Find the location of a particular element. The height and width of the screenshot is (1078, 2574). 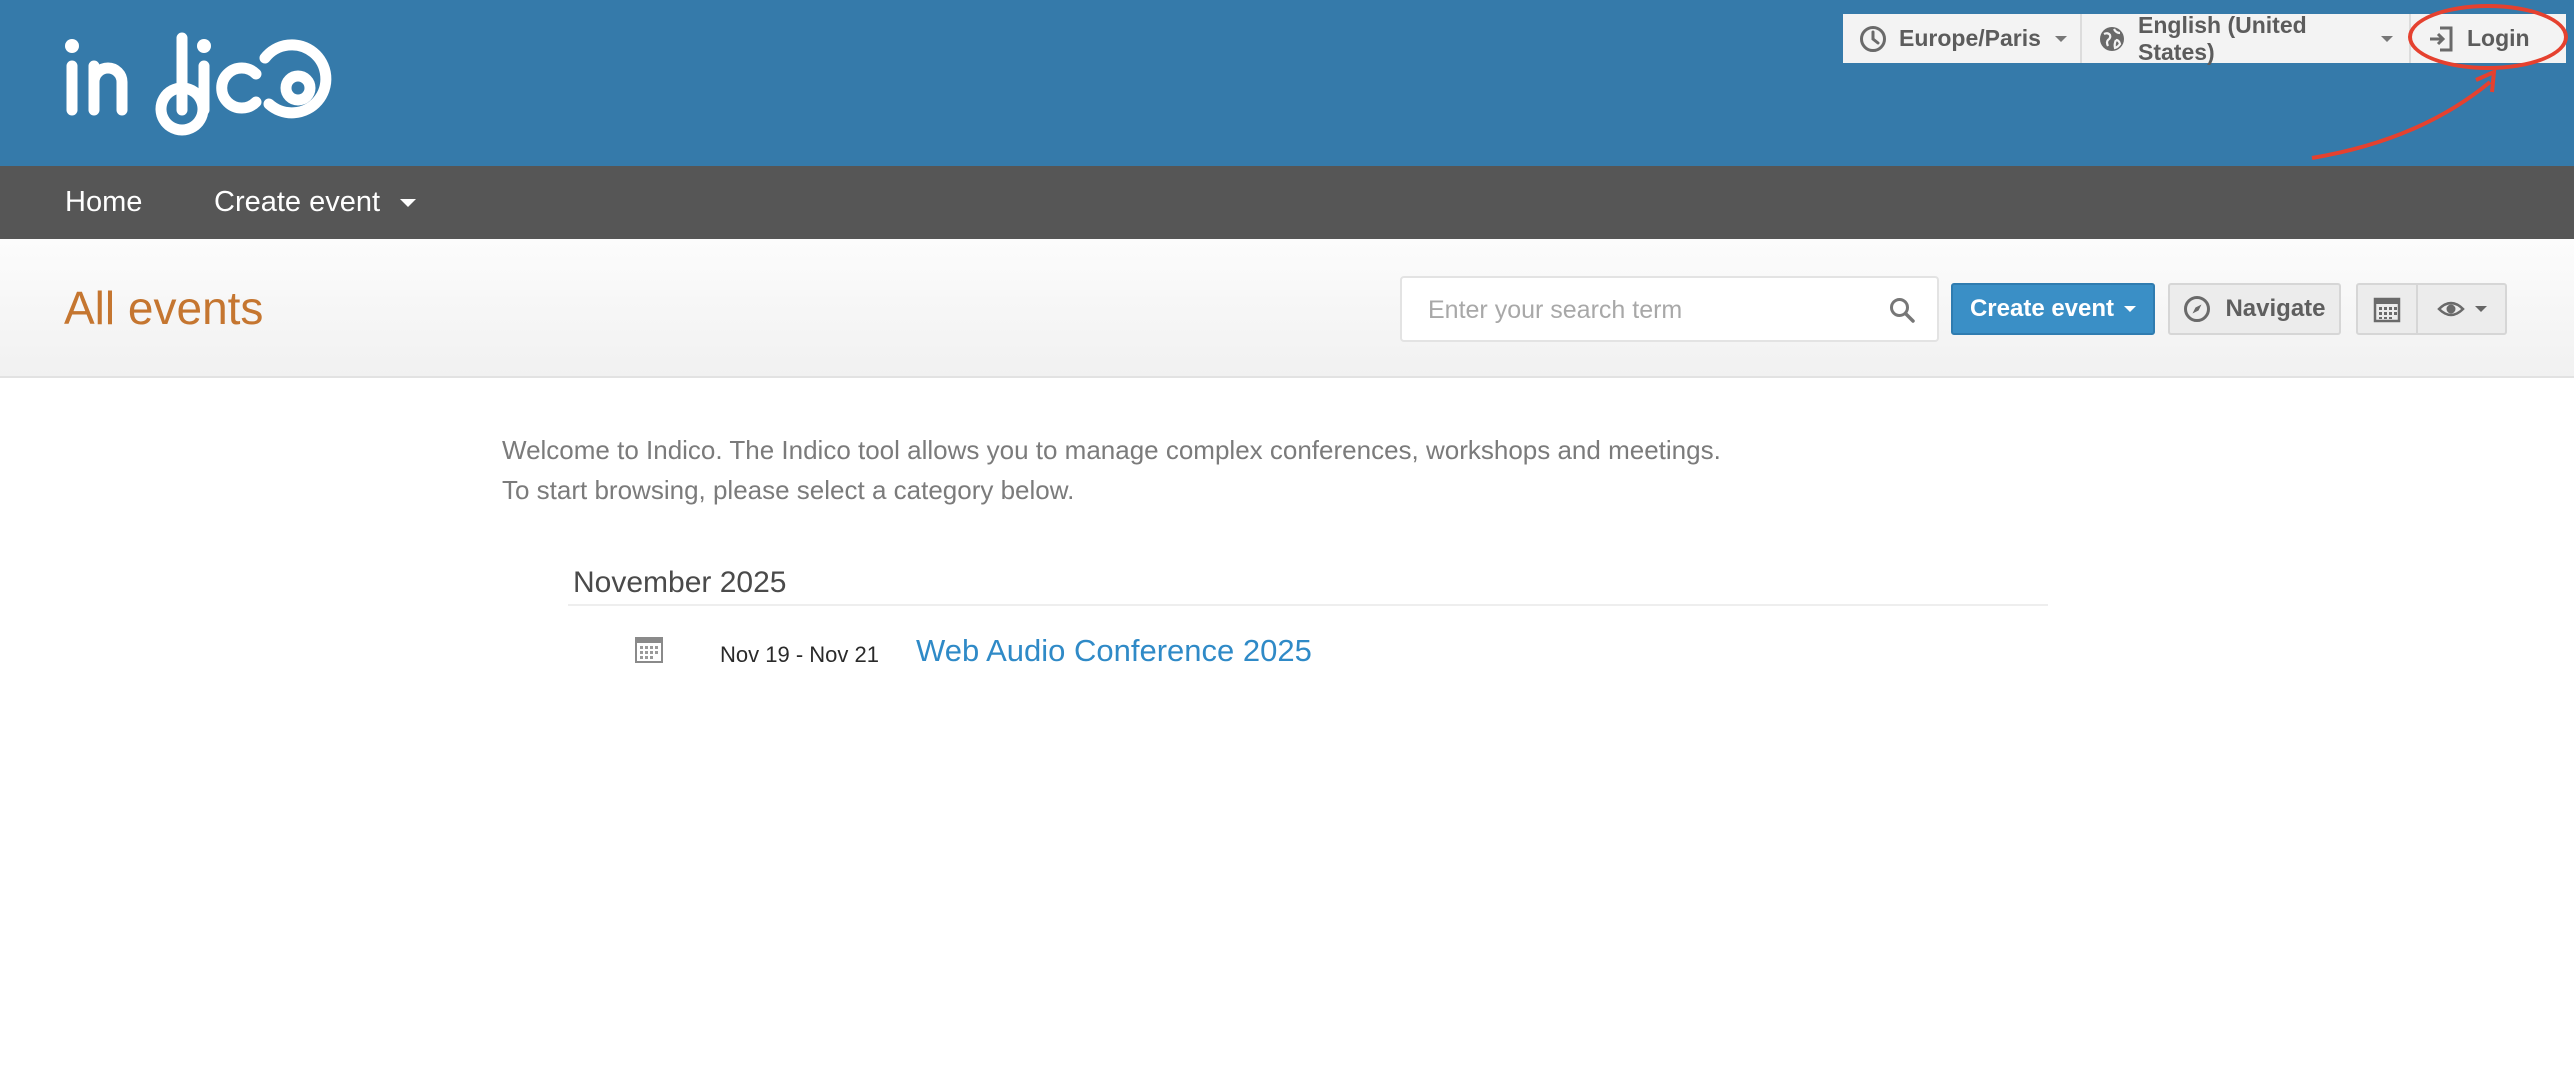

divider is located at coordinates (1308, 605).